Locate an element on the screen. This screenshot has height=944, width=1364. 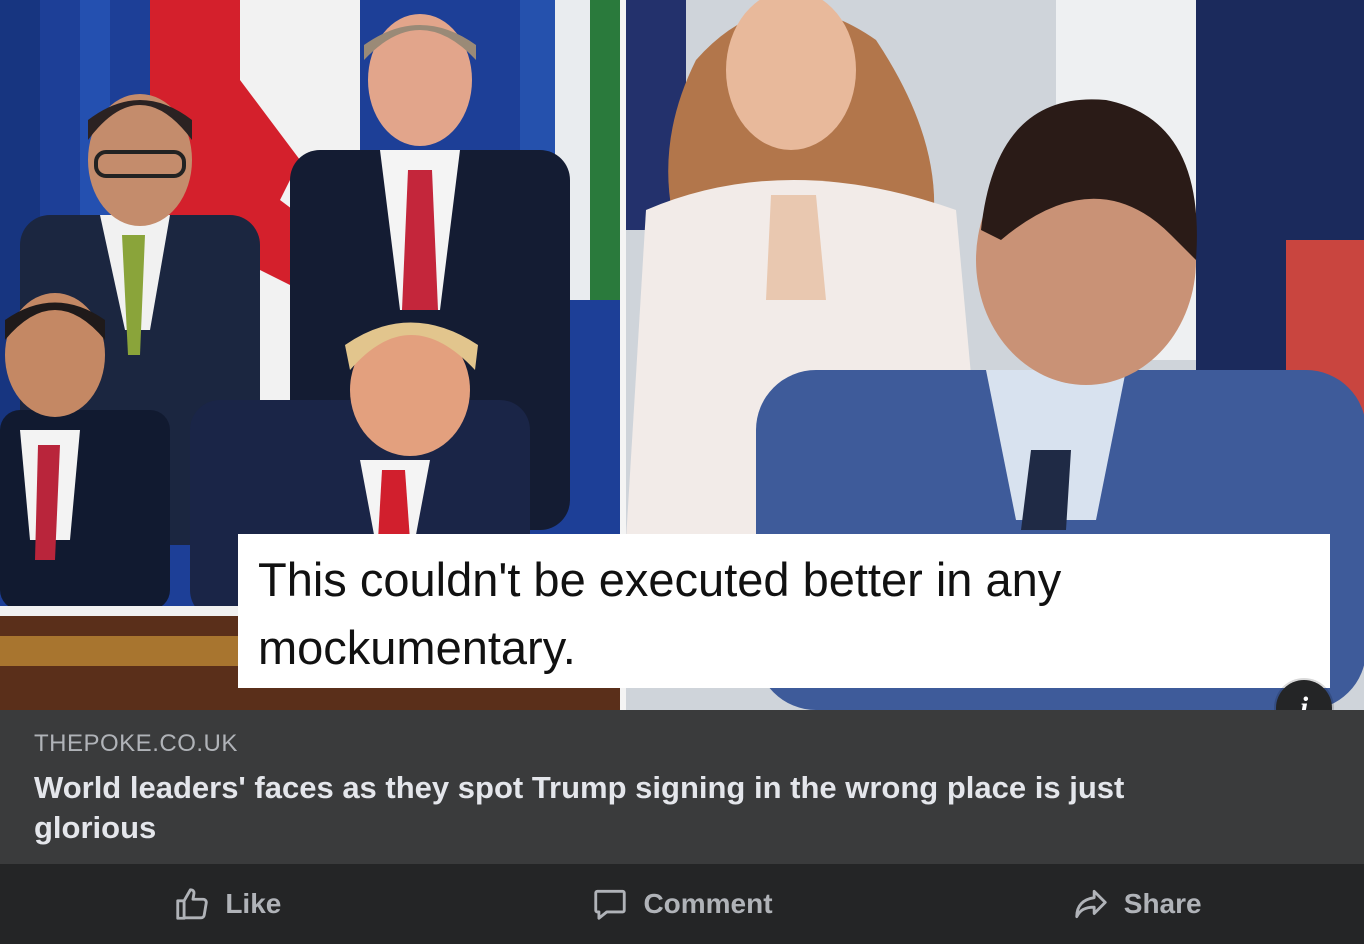
post-action-bar: Like Comment Share is located at coordinates (682, 904).